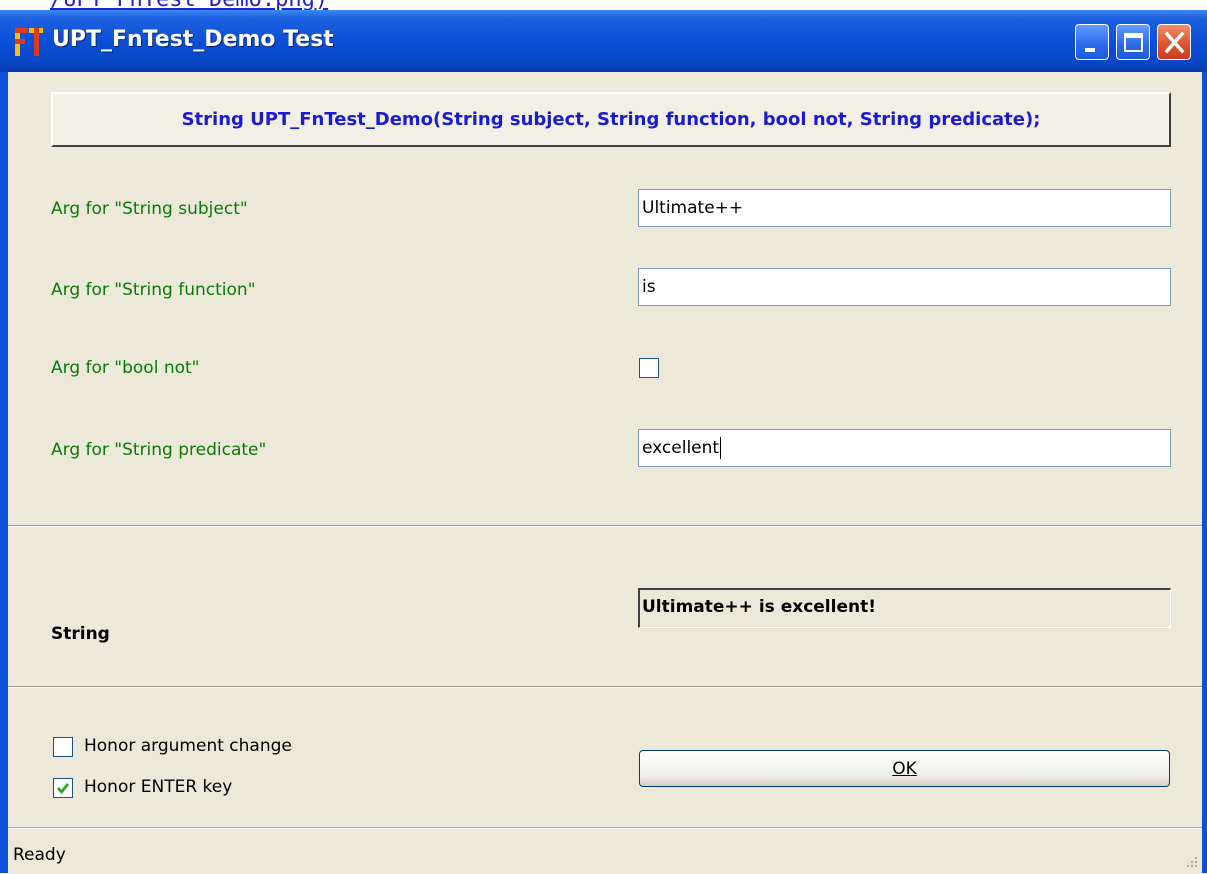 This screenshot has width=1207, height=874. I want to click on text-caret, so click(721, 448).